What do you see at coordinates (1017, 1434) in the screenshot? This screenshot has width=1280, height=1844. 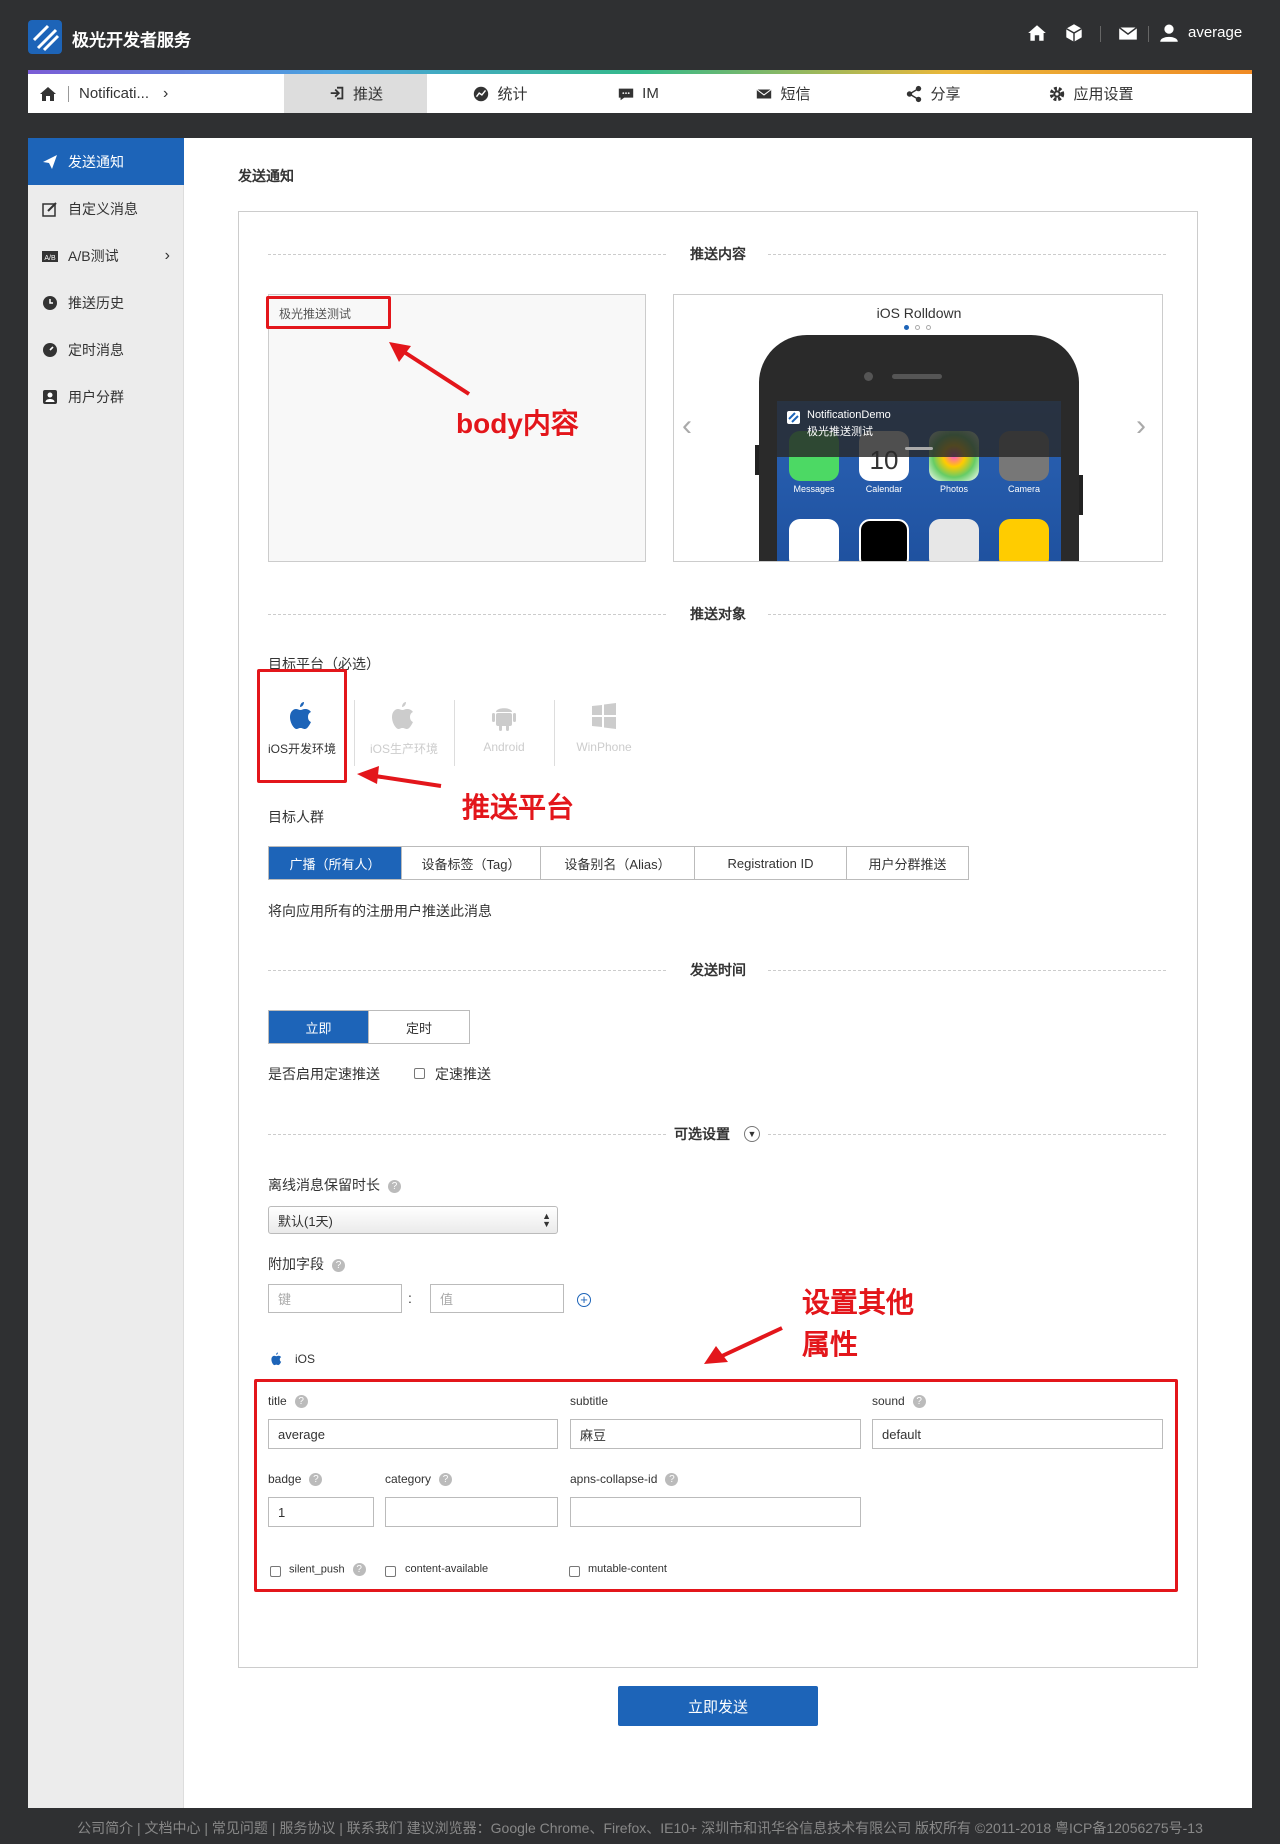 I see `sound-input: default` at bounding box center [1017, 1434].